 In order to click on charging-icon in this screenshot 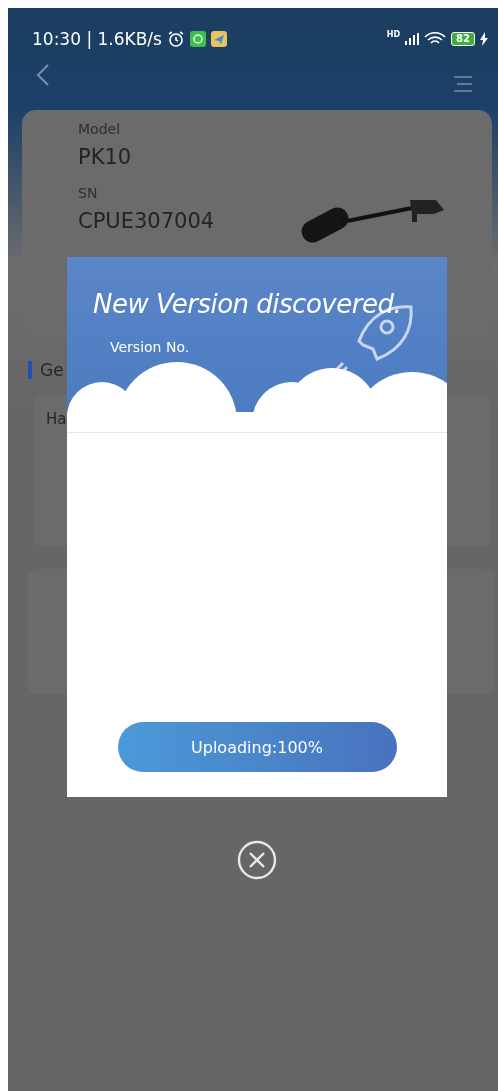, I will do `click(484, 39)`.